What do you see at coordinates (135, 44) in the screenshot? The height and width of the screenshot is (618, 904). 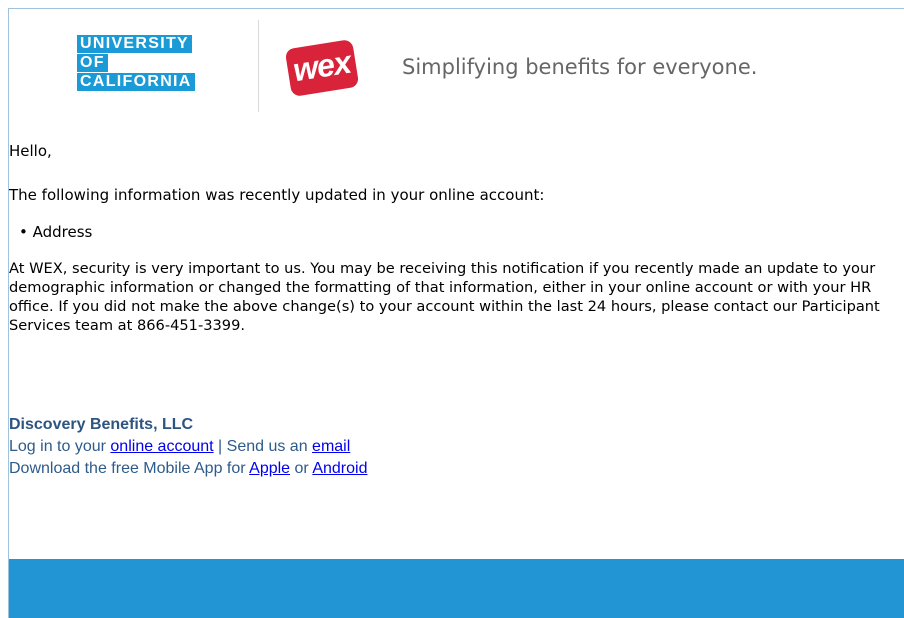 I see `uc-logo-line: UNIVERSITY` at bounding box center [135, 44].